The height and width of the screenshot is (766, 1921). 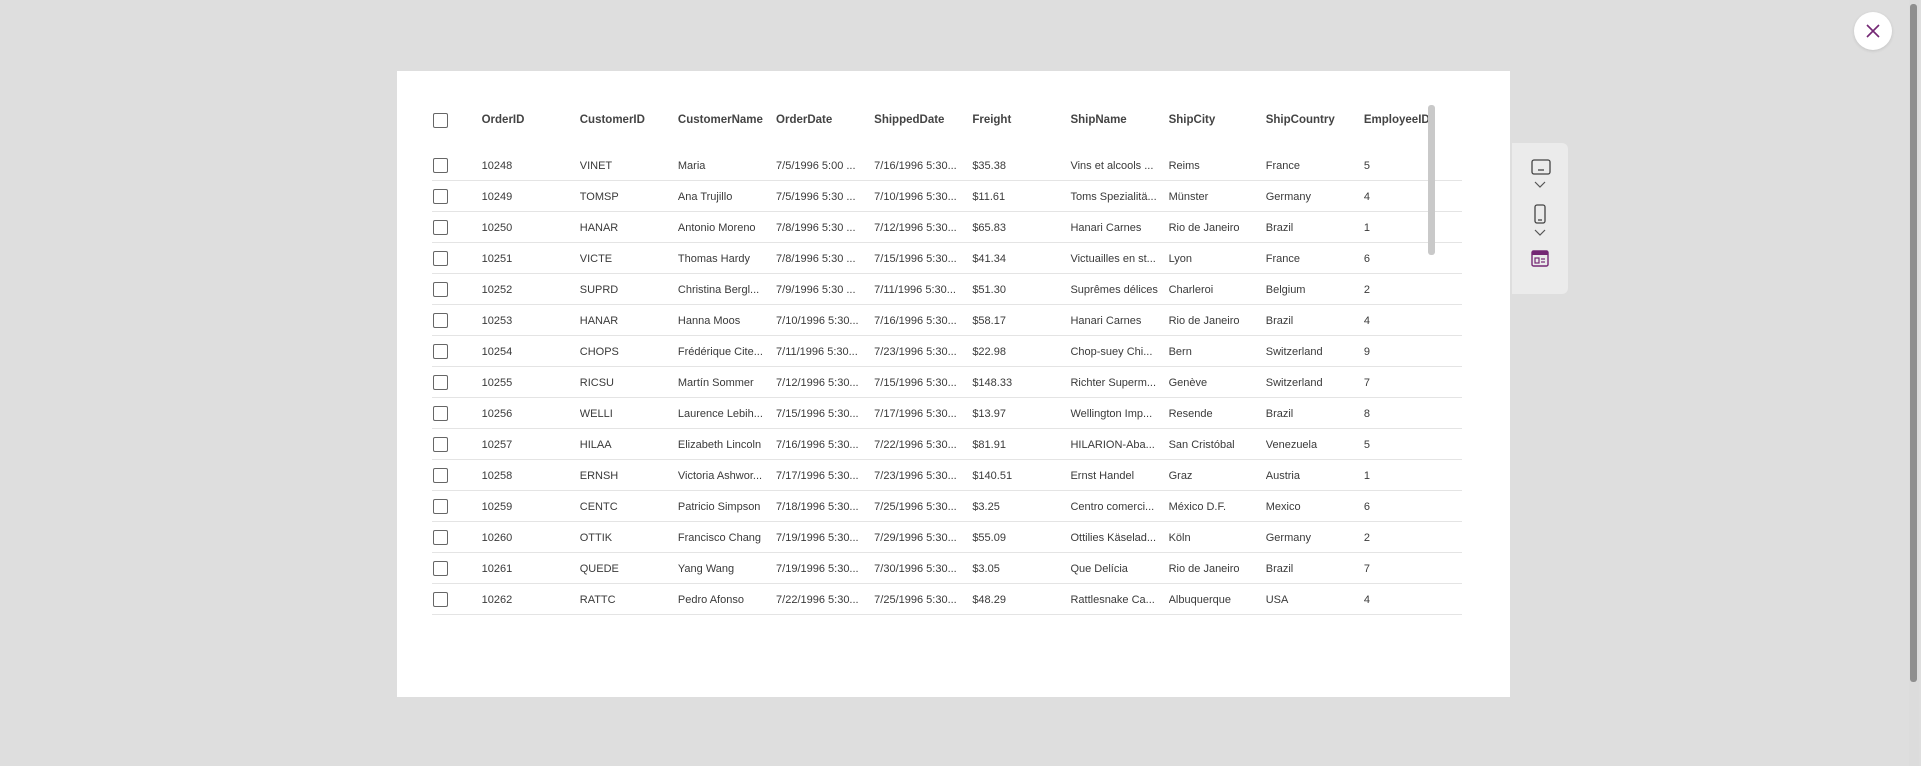 What do you see at coordinates (1291, 444) in the screenshot?
I see `cell-shipcountry: Venezuela` at bounding box center [1291, 444].